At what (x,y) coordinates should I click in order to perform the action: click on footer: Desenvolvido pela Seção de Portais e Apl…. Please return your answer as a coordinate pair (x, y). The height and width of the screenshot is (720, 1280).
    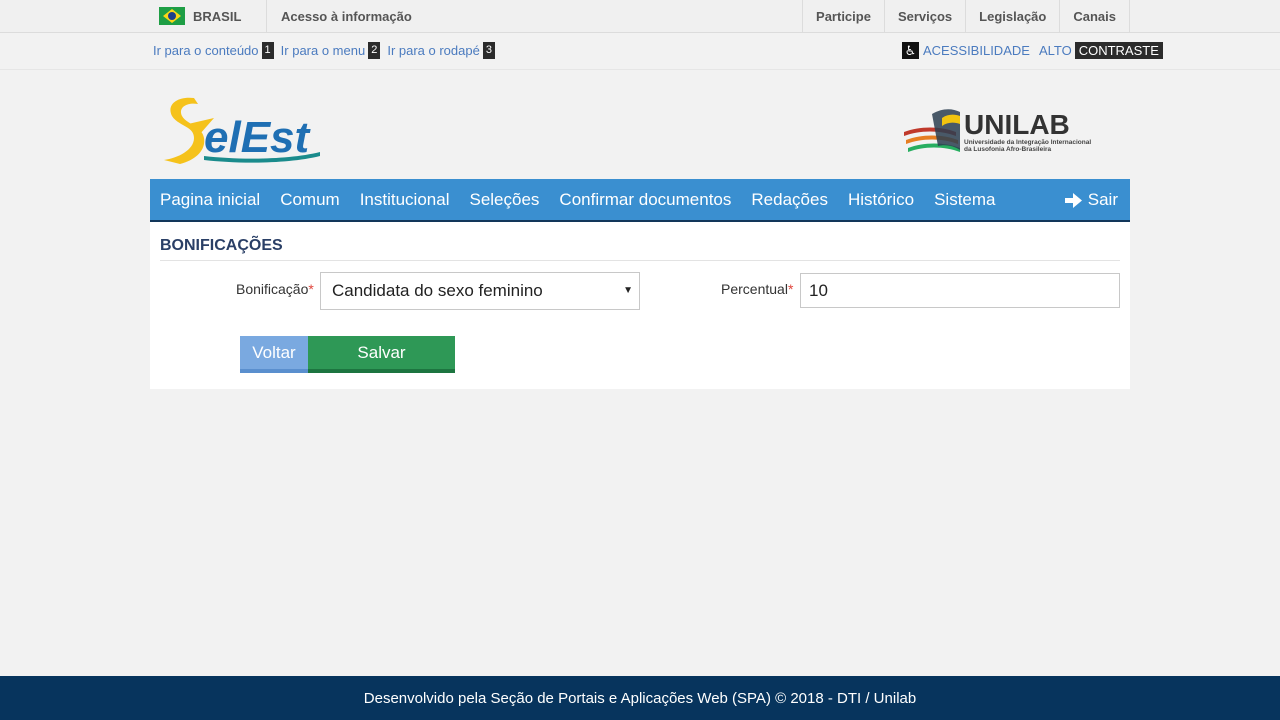
    Looking at the image, I should click on (640, 698).